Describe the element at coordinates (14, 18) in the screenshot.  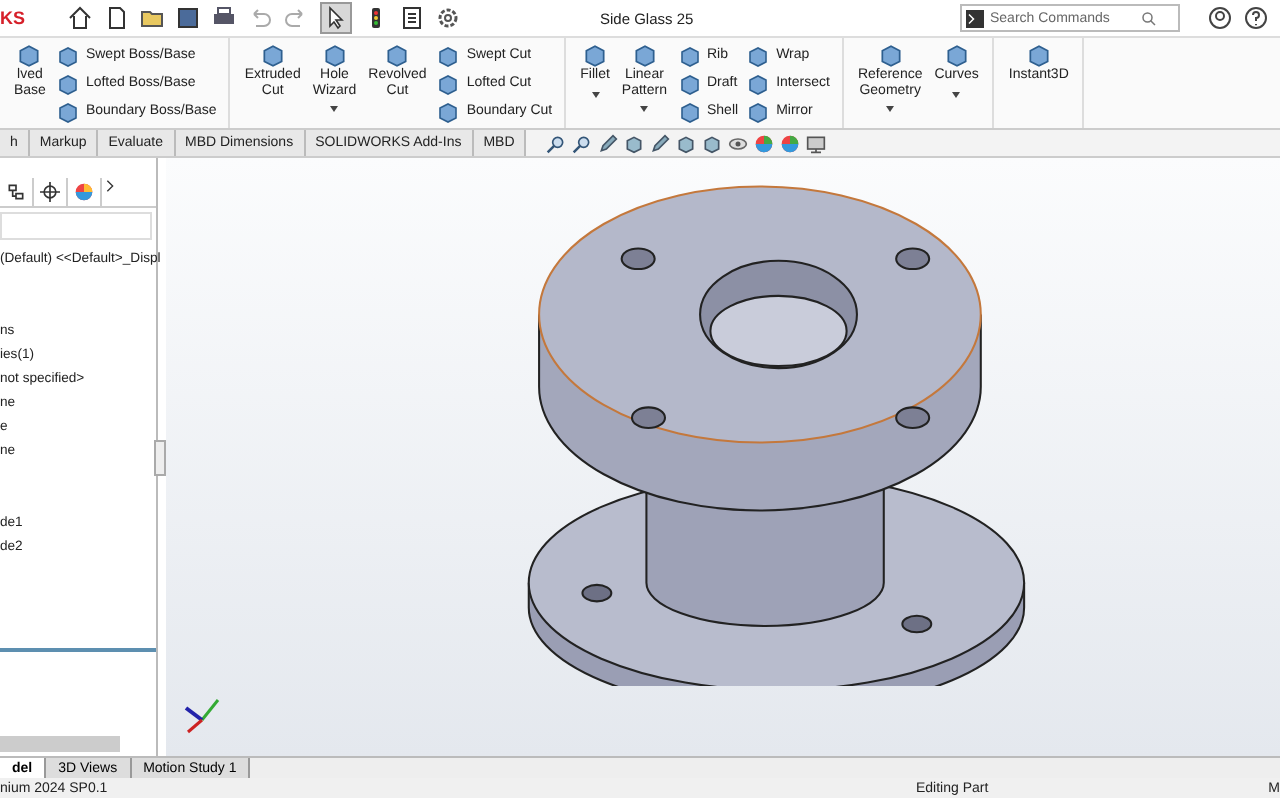
I see `app-logo: KS` at that location.